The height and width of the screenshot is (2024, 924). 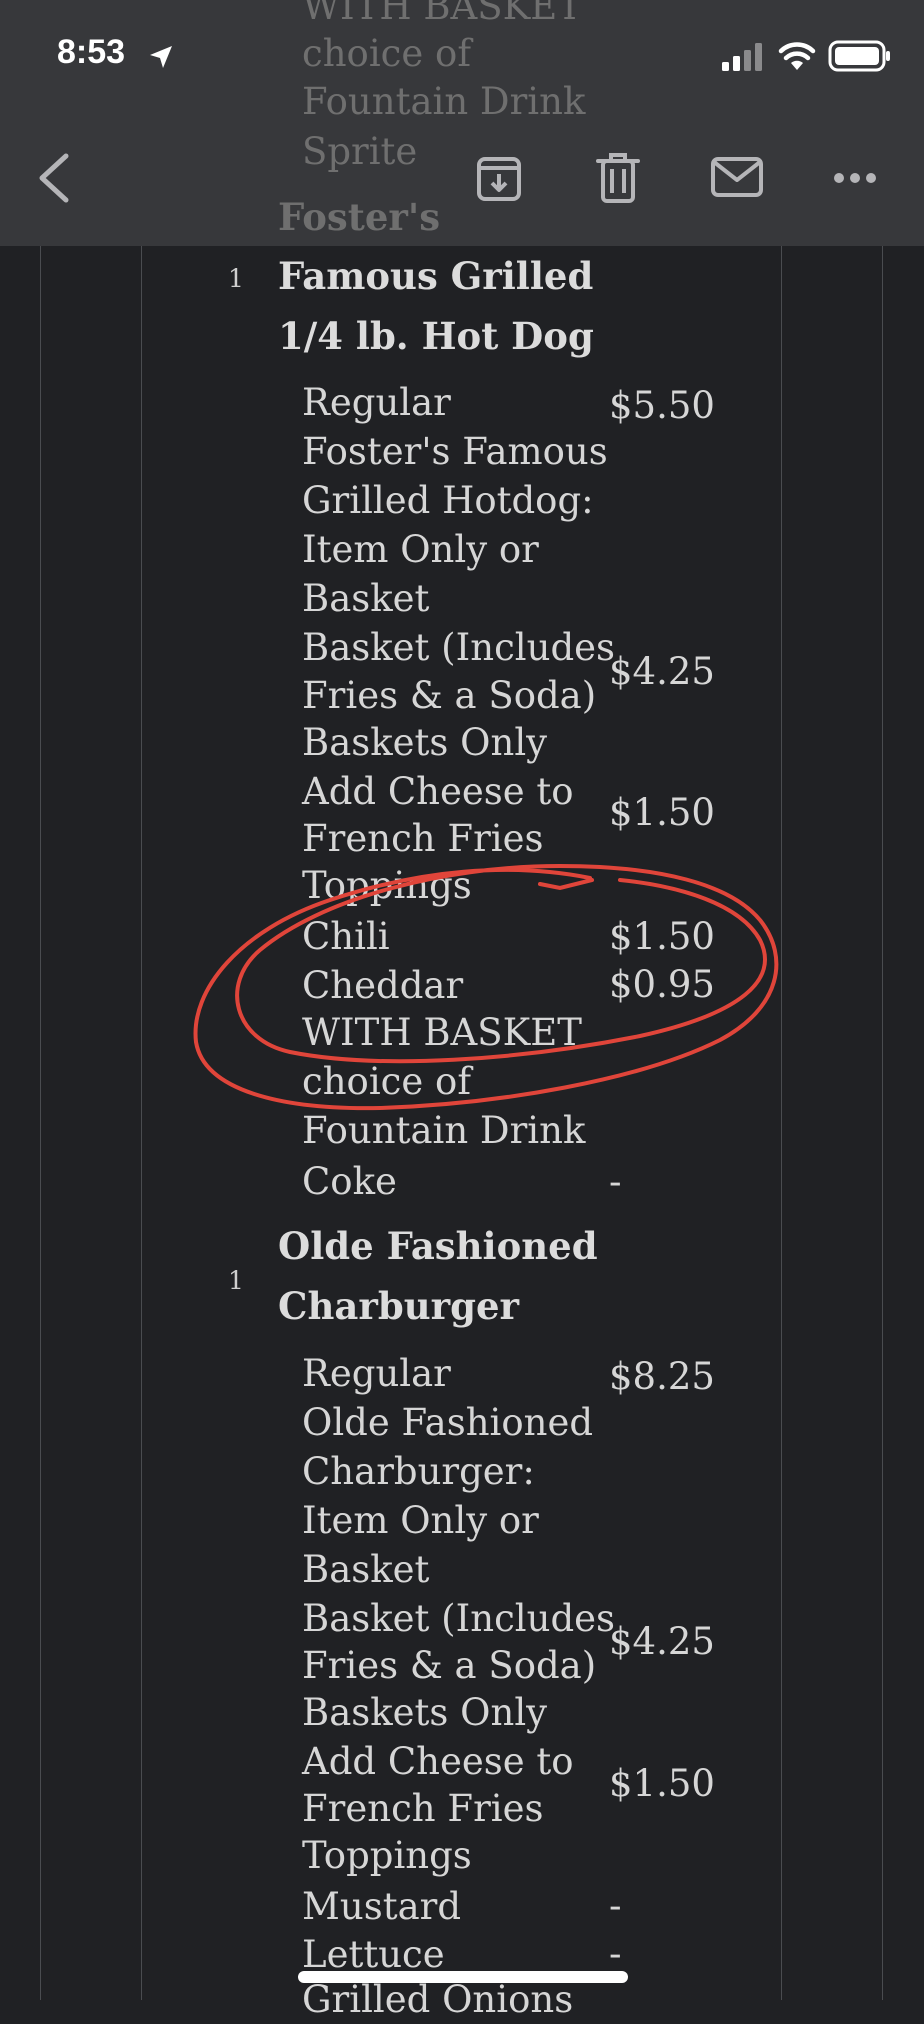 What do you see at coordinates (359, 217) in the screenshot?
I see `scrolled-text: Foster's` at bounding box center [359, 217].